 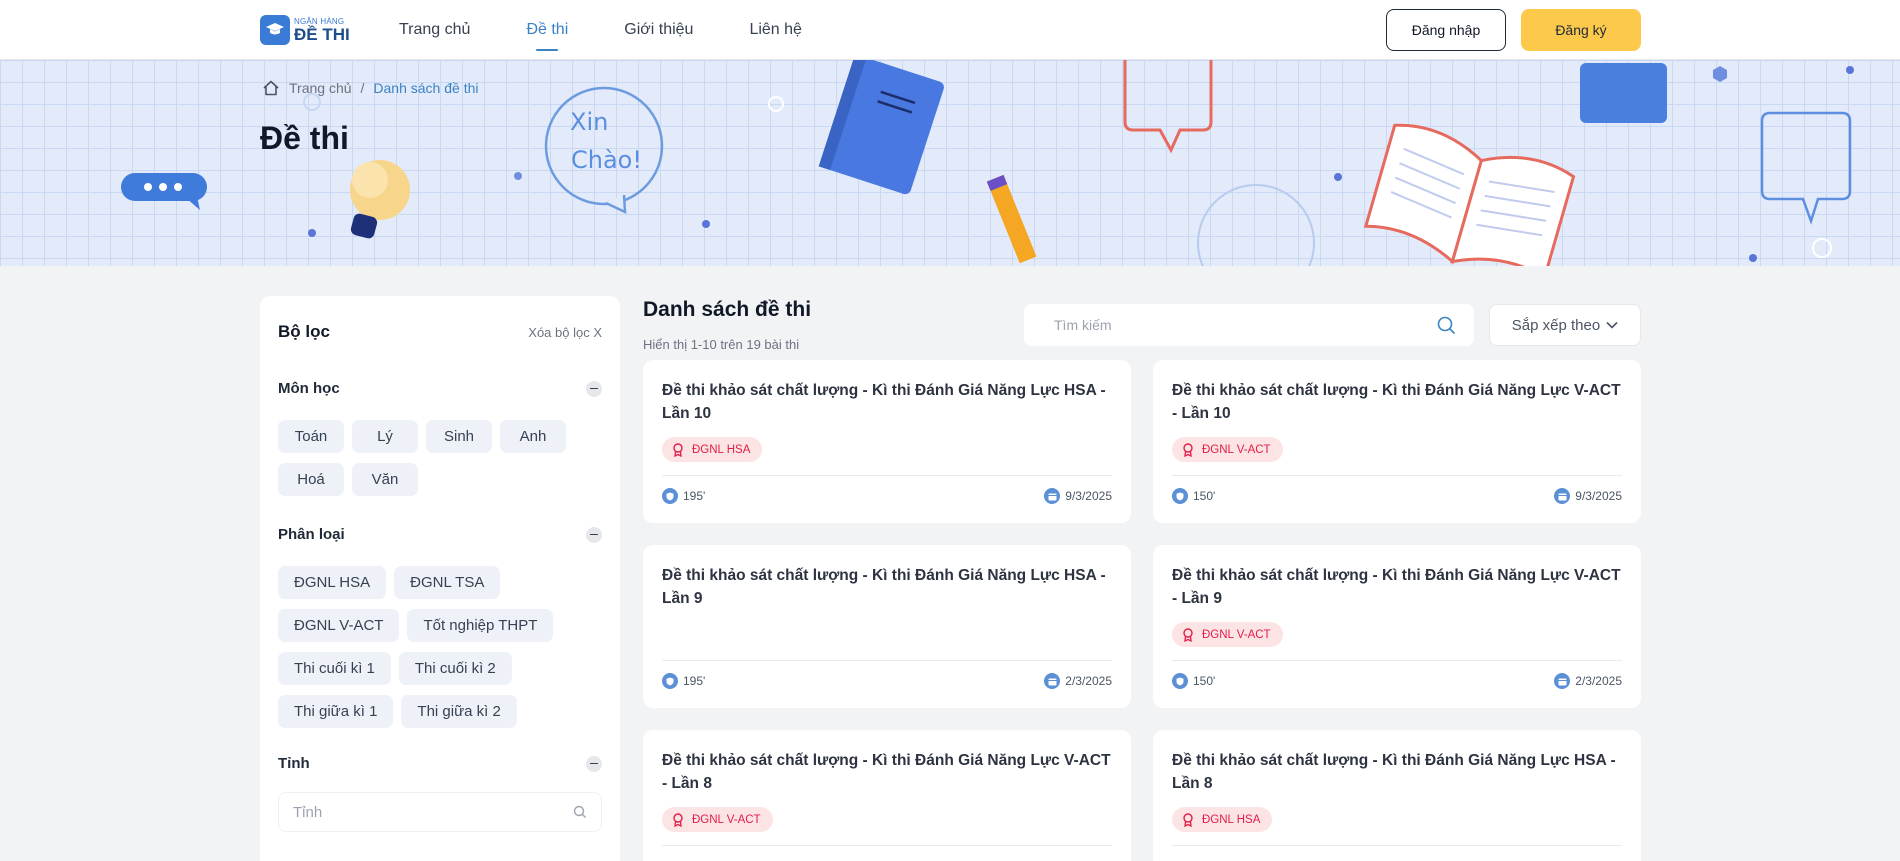 I want to click on breadcrumb: Trang chủ / Danh sách đề thi, so click(x=370, y=88).